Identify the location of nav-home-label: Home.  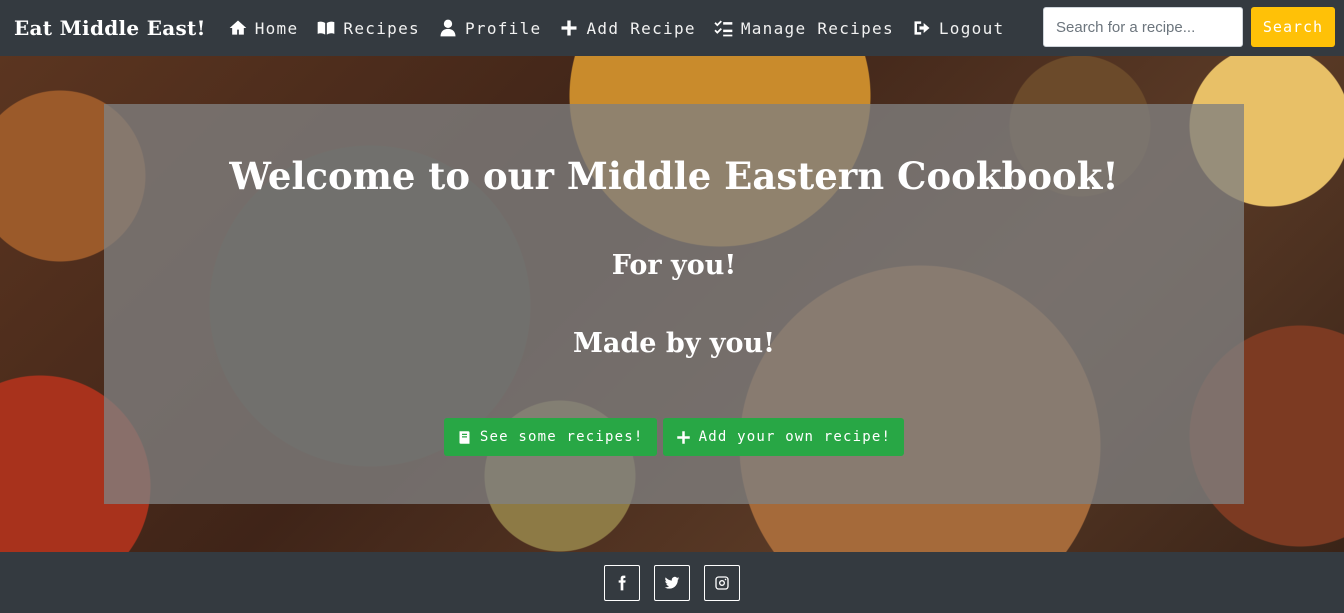
(276, 28).